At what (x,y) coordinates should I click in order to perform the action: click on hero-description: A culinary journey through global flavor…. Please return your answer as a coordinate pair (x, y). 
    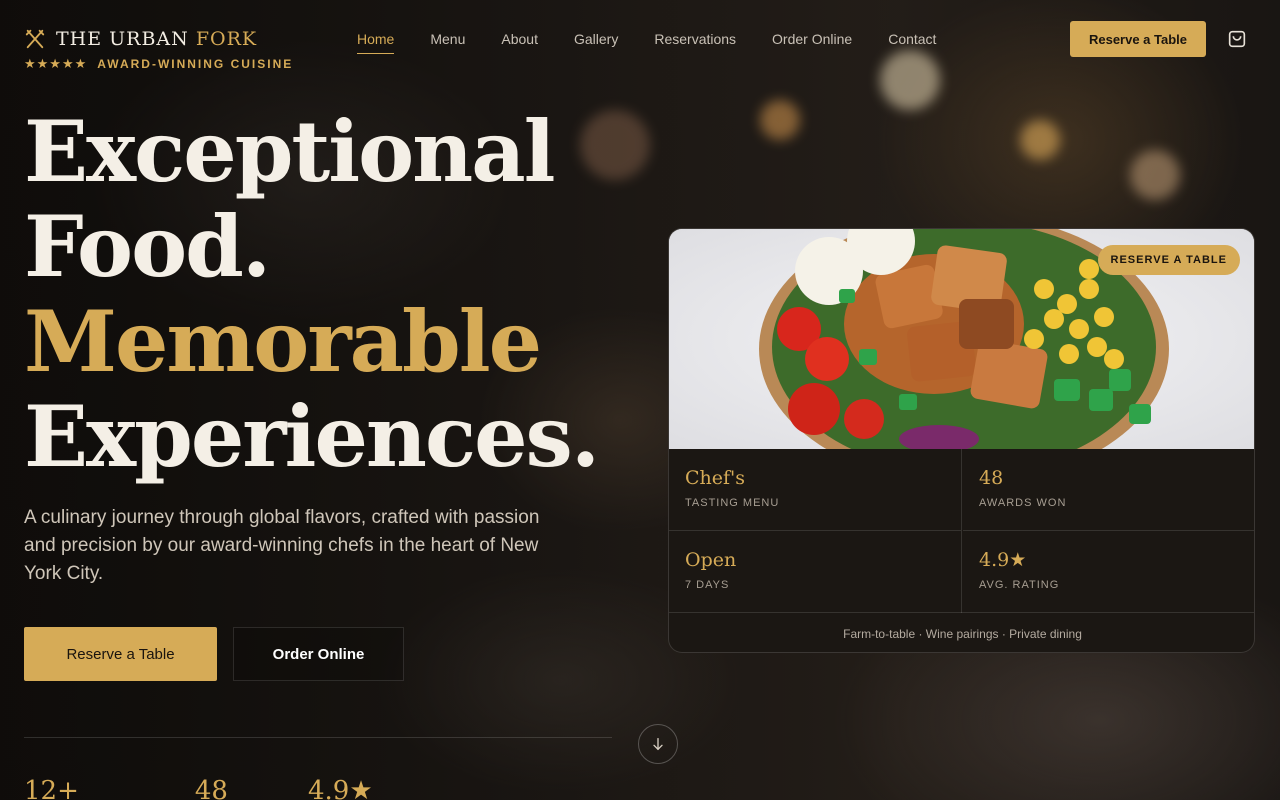
    Looking at the image, I should click on (282, 545).